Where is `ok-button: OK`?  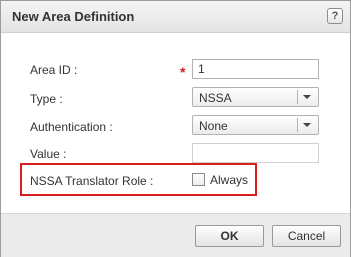
ok-button: OK is located at coordinates (229, 236).